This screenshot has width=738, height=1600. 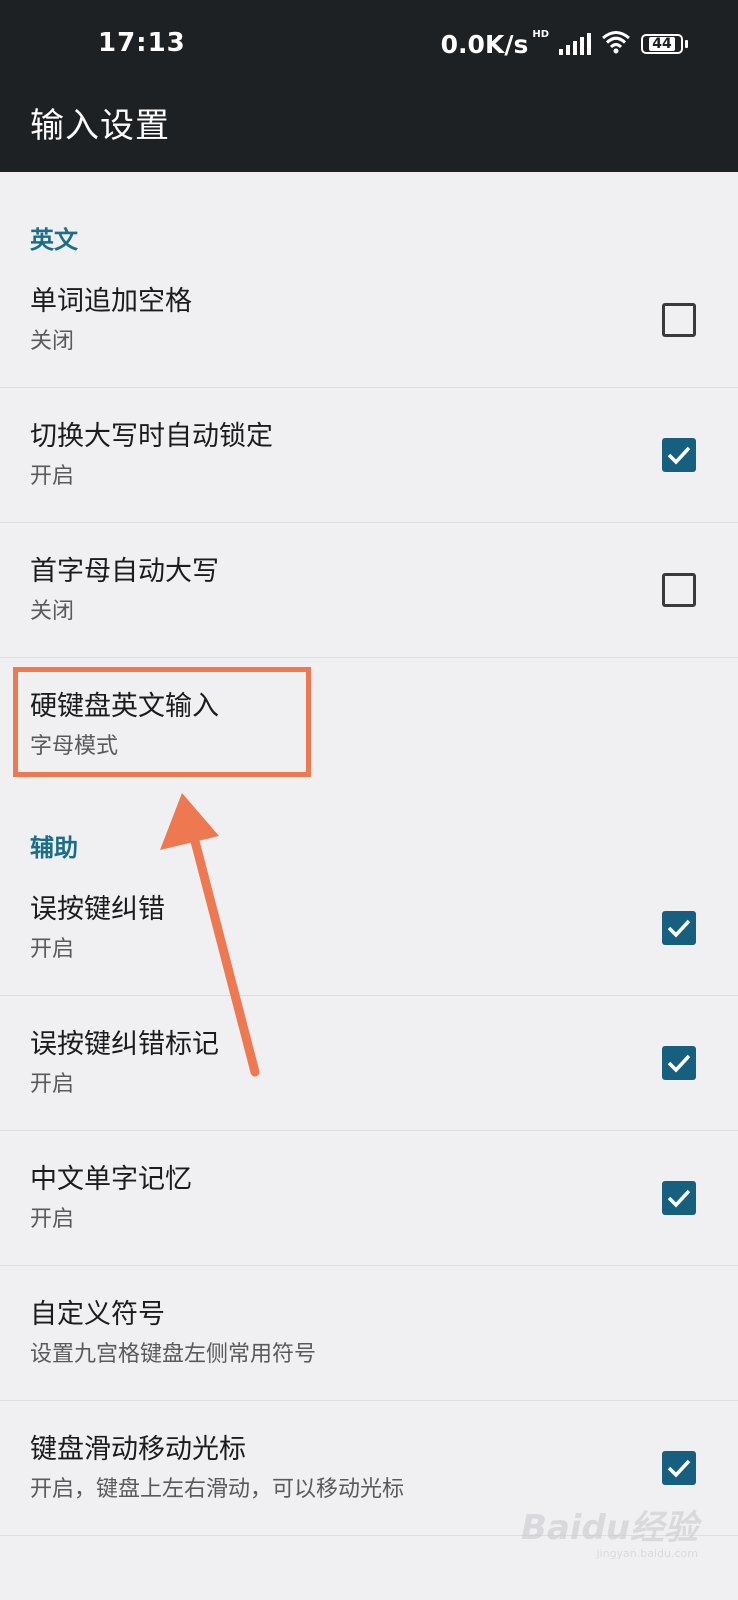 I want to click on setting-subtitle: 设置九宫格键盘左侧常用符号, so click(x=173, y=1354).